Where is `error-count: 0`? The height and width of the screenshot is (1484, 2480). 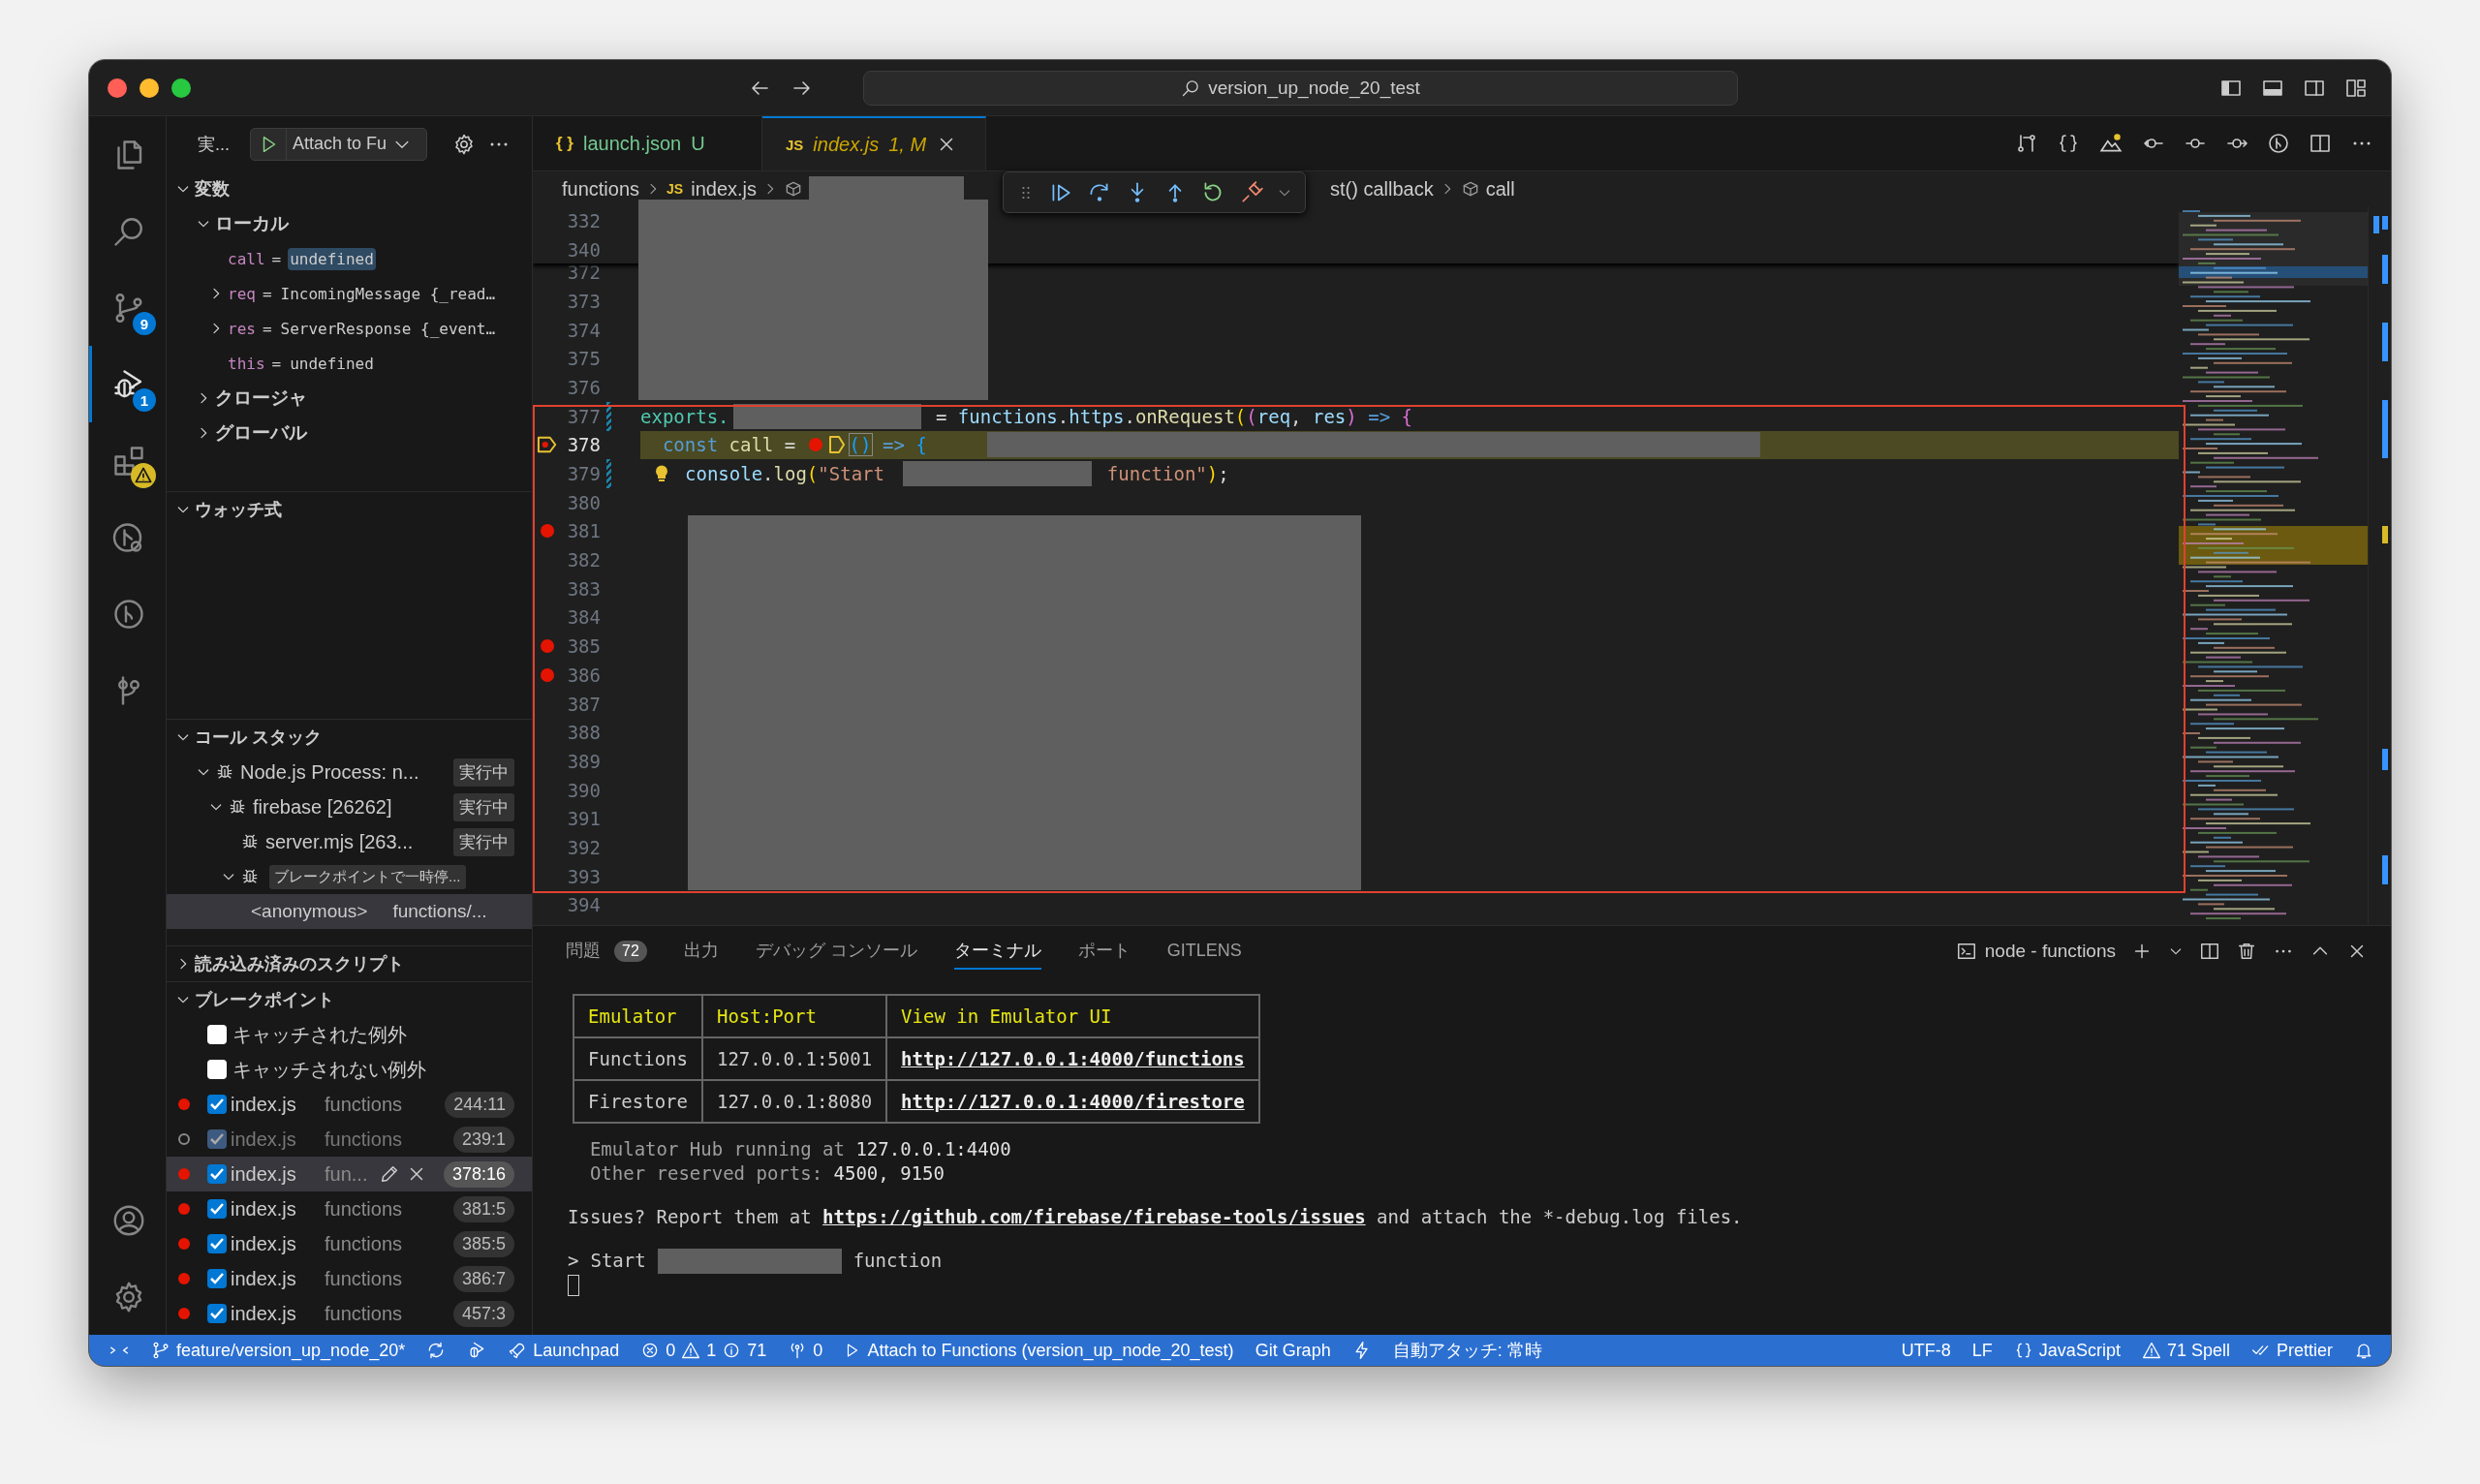
error-count: 0 is located at coordinates (671, 1350).